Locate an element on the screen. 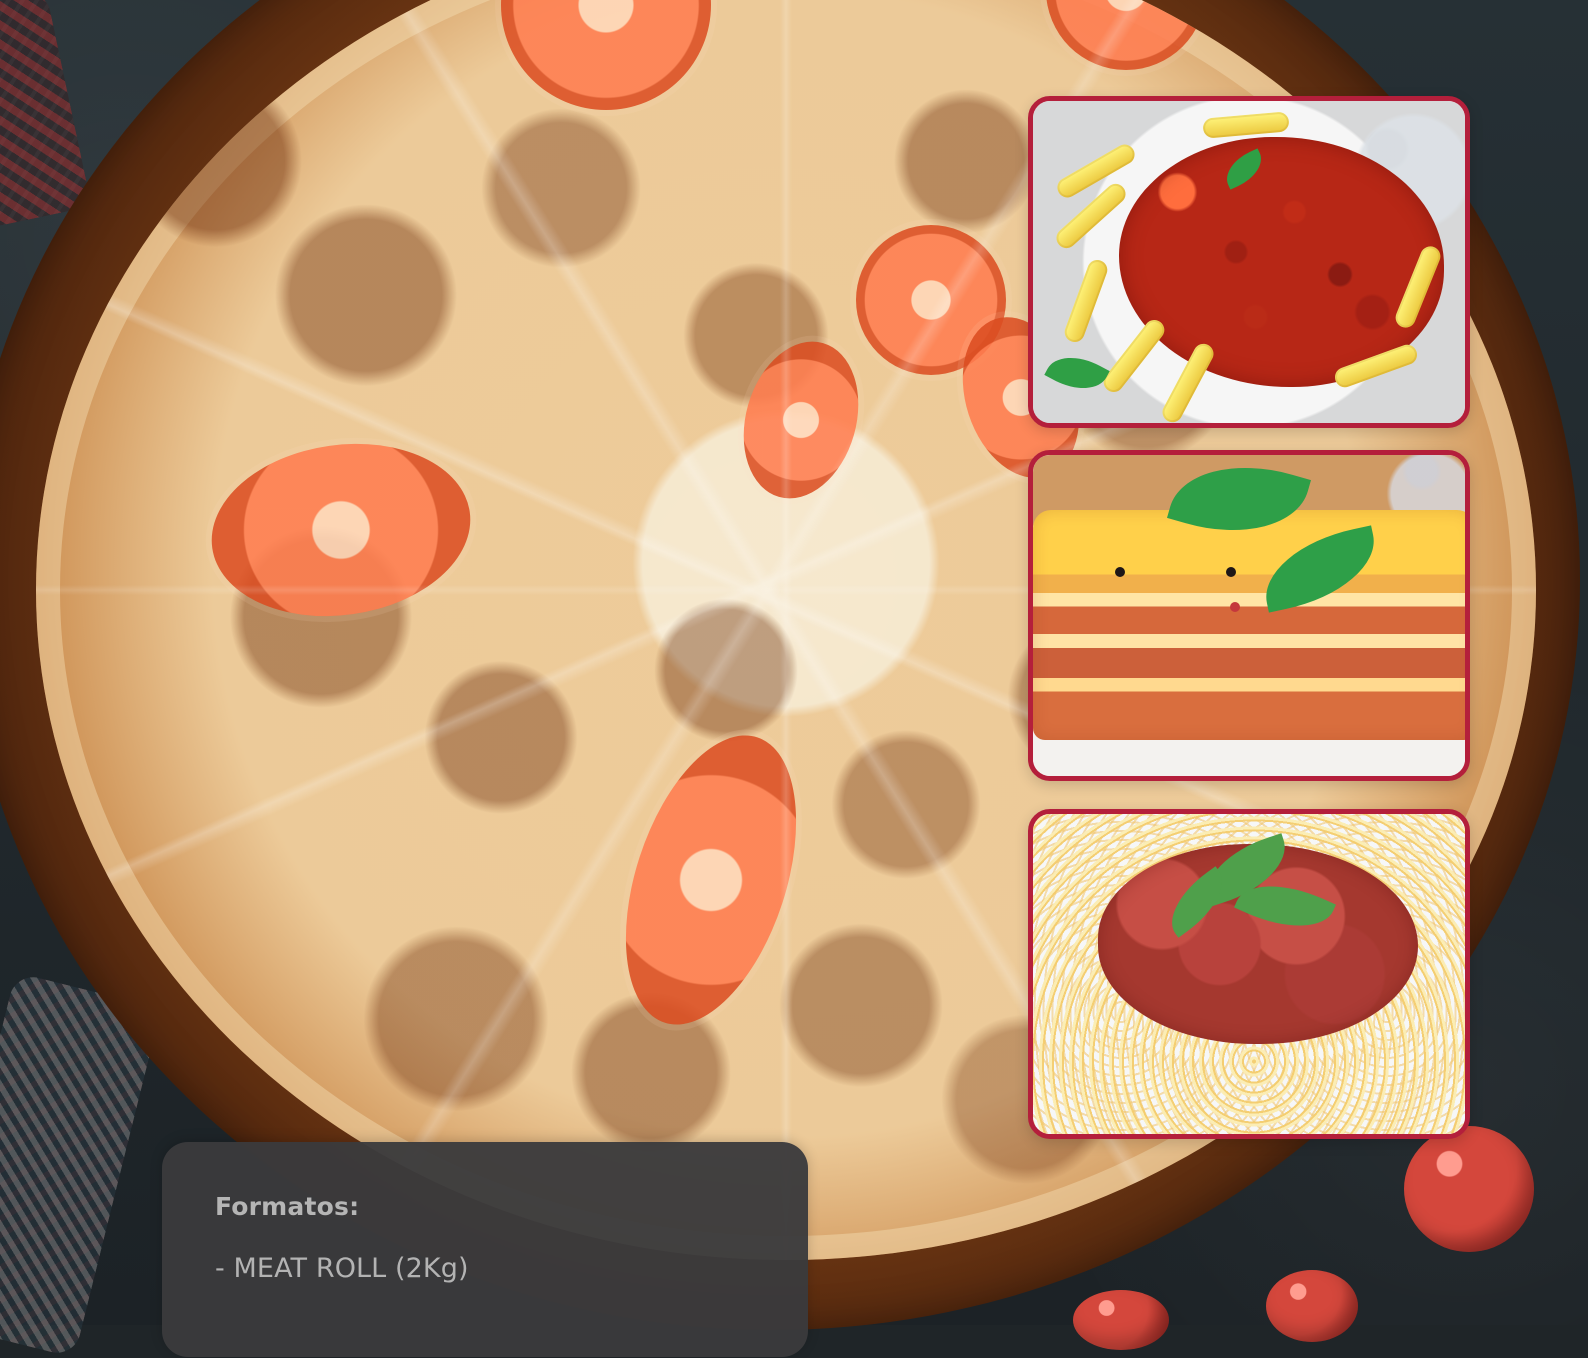 The image size is (1588, 1358). photo-card-spaghetti-meatballs is located at coordinates (1249, 974).